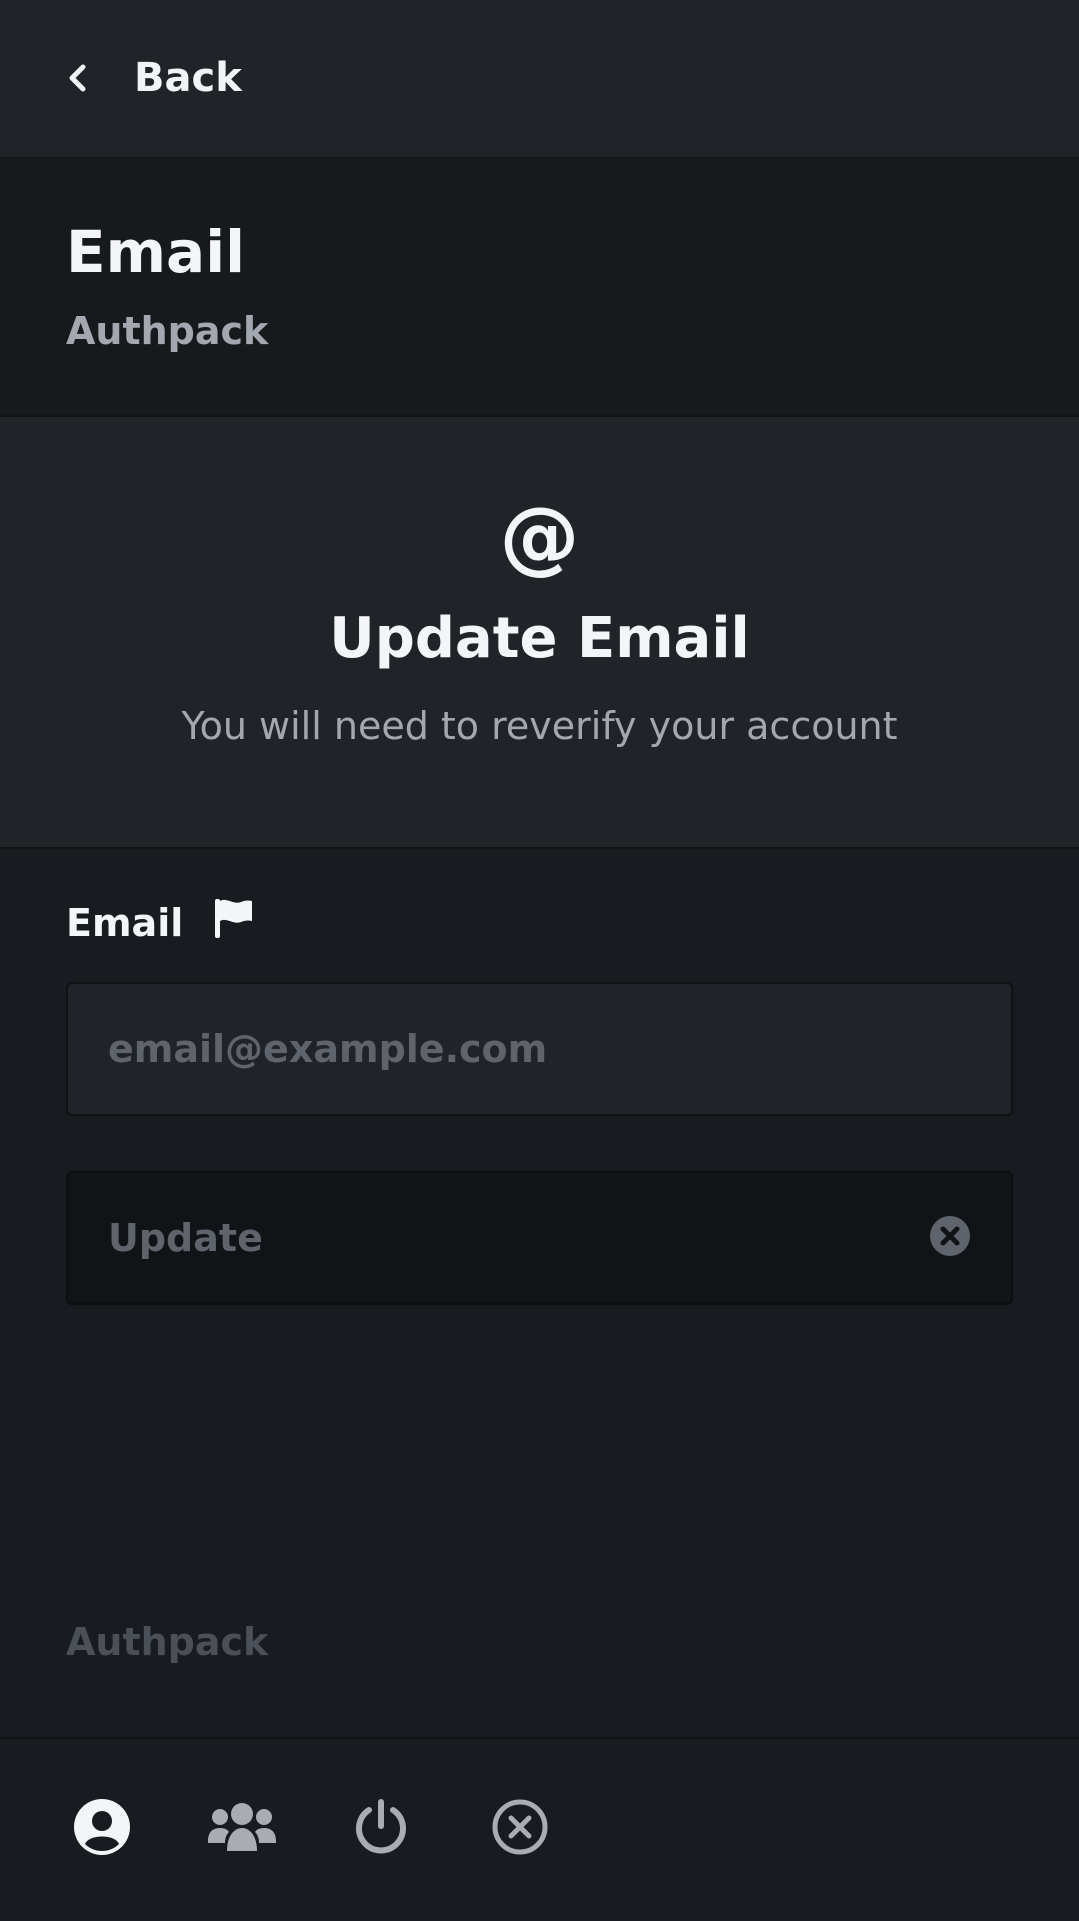 The width and height of the screenshot is (1079, 1921). I want to click on nav-account-button, so click(102, 1829).